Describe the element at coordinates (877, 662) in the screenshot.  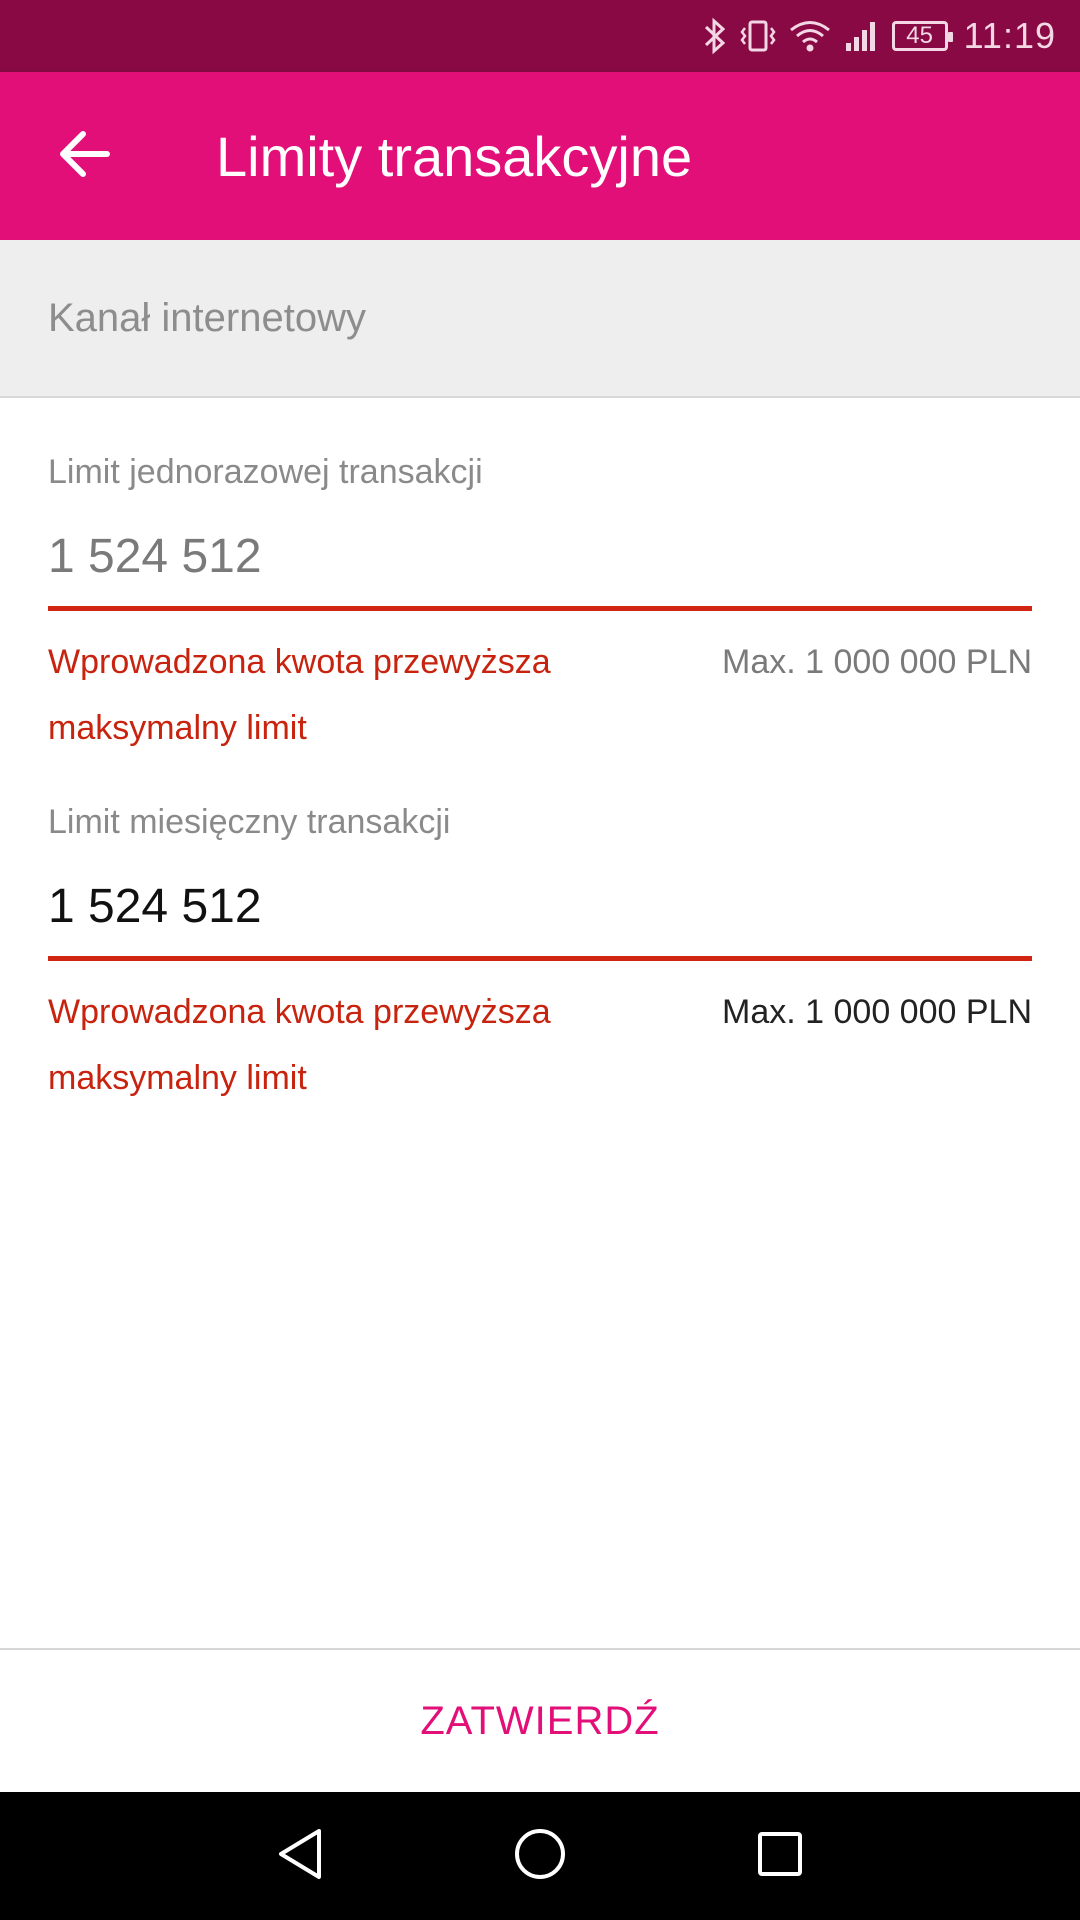
I see `single-transaction-limit-max: Max. 1 000 000 PLN` at that location.